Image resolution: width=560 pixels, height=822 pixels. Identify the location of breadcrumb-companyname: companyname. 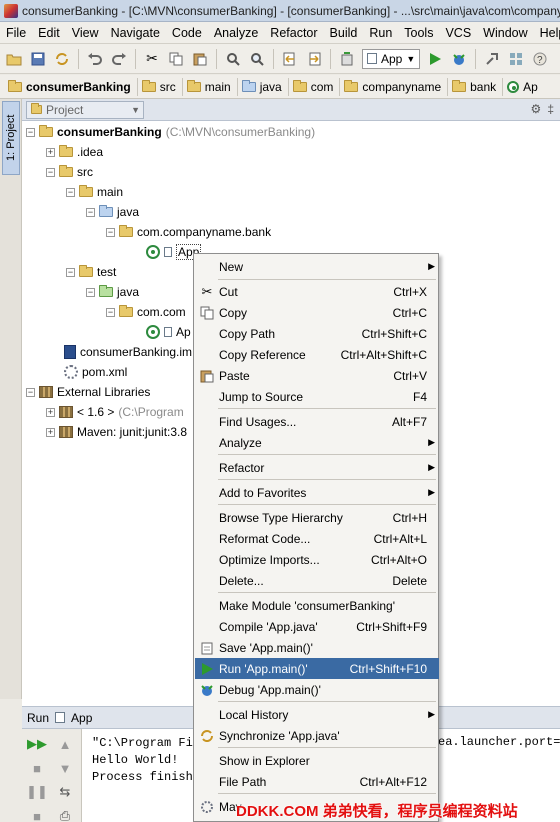
(394, 86).